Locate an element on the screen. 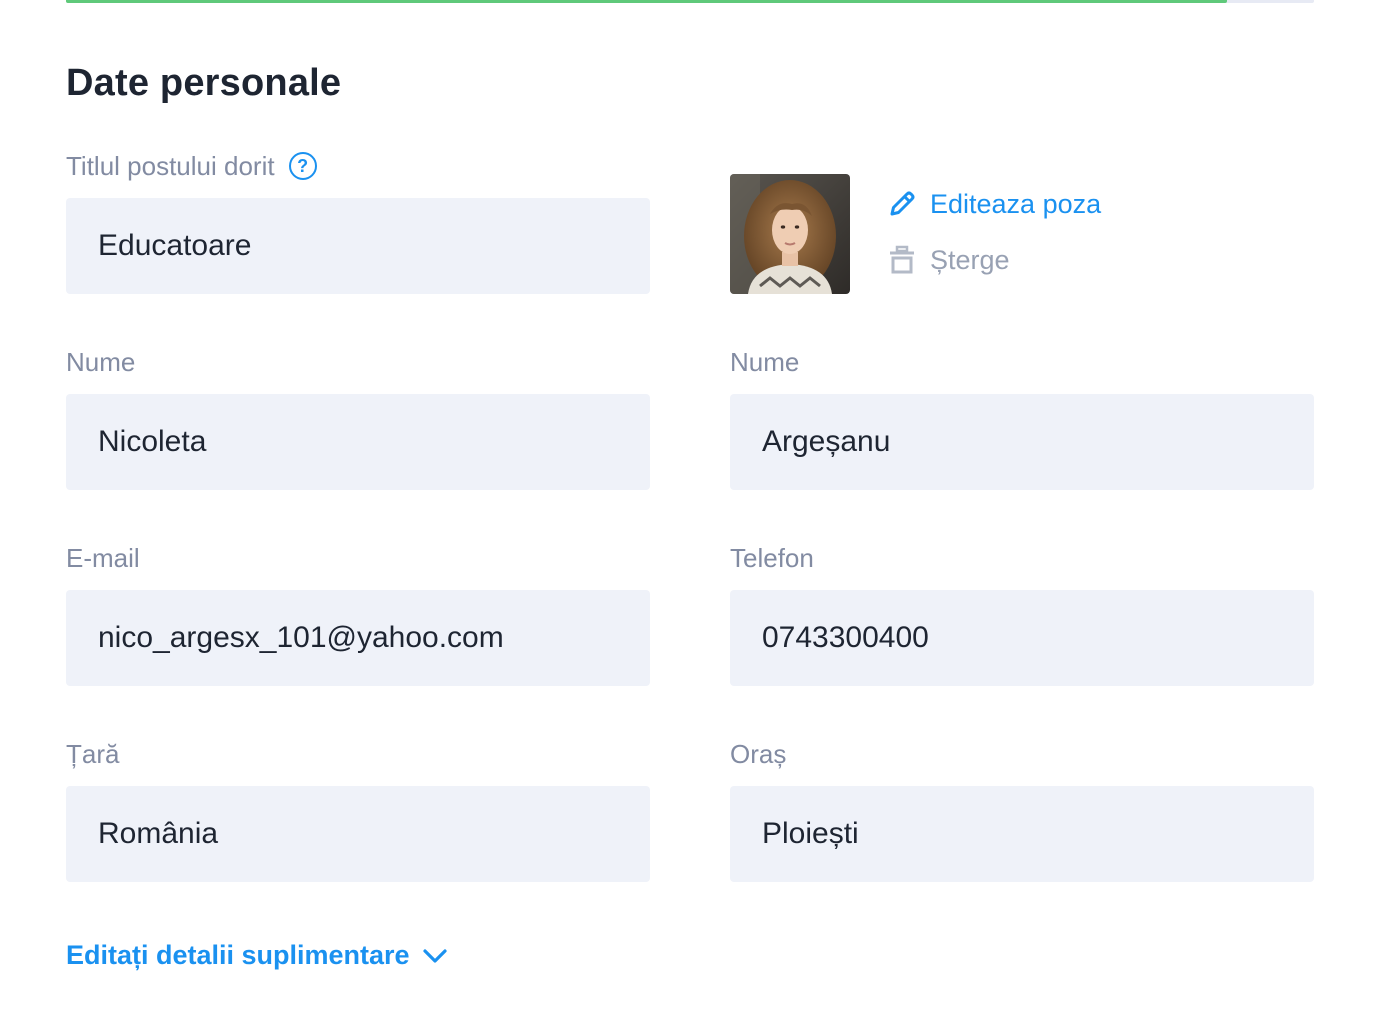 This screenshot has height=1012, width=1378. progress-bar-fill is located at coordinates (646, 1).